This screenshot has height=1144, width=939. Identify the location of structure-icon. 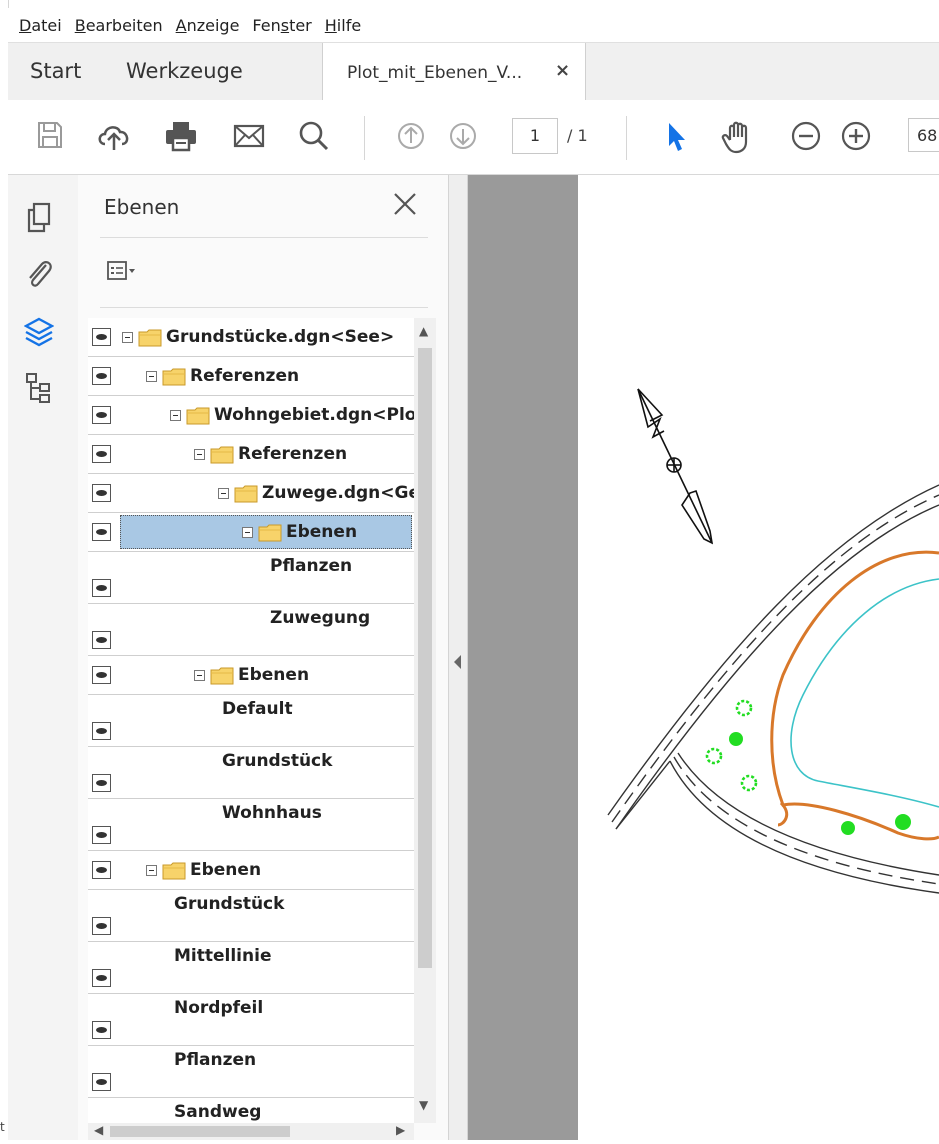
(39, 390).